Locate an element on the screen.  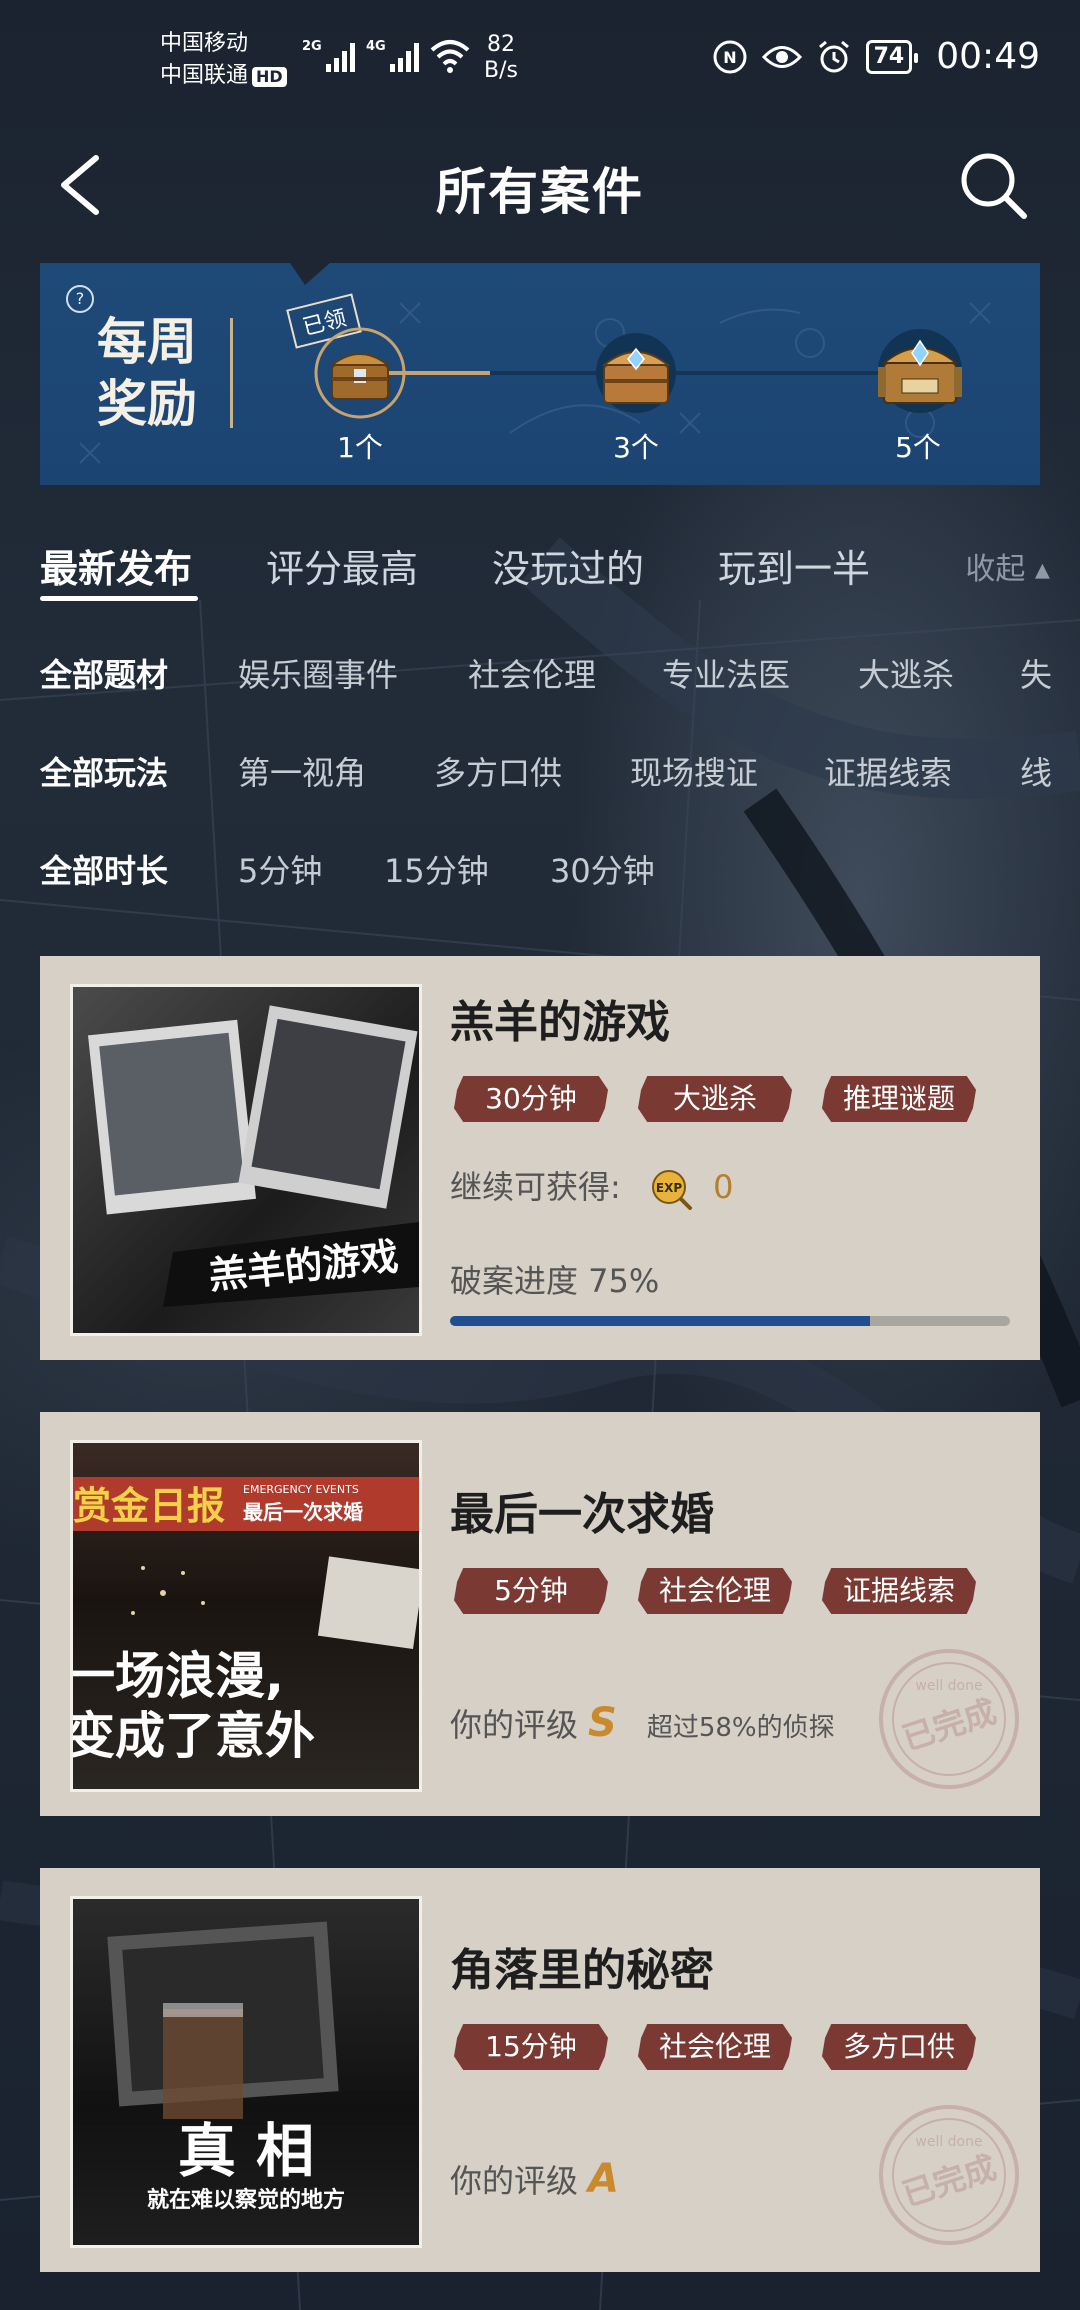
reward-title: 每周 奖励 is located at coordinates (147, 373).